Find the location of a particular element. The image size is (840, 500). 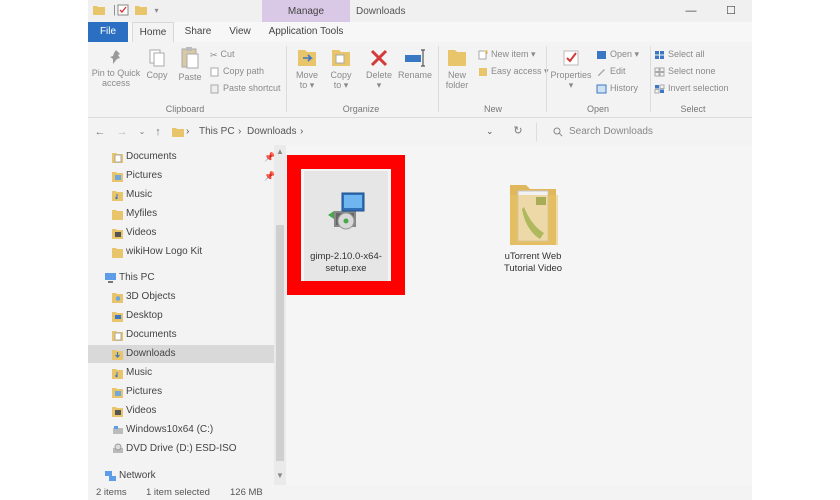

paste-shortcut-icon is located at coordinates (214, 89).